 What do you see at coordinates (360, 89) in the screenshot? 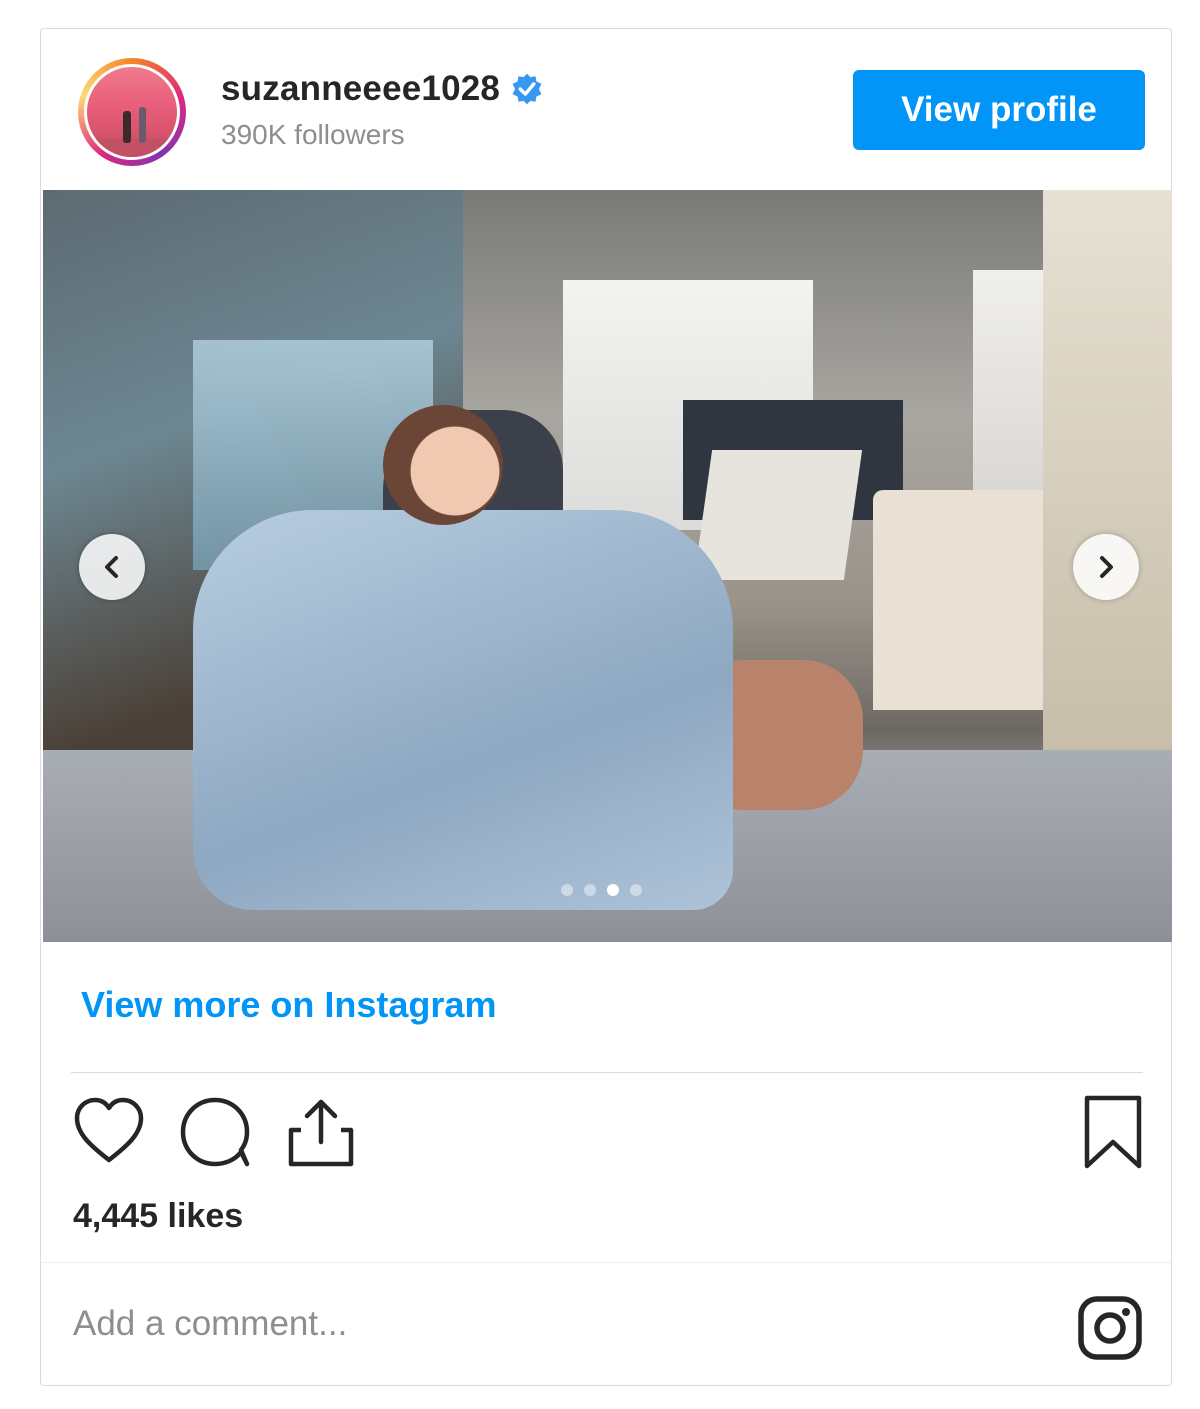
I see `username: suzanneeee1028` at bounding box center [360, 89].